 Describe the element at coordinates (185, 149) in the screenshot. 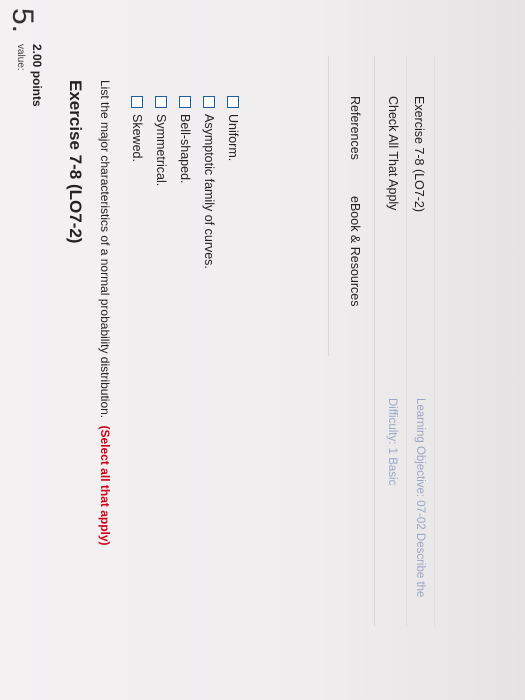

I see `option-label: Bell-shaped.` at that location.